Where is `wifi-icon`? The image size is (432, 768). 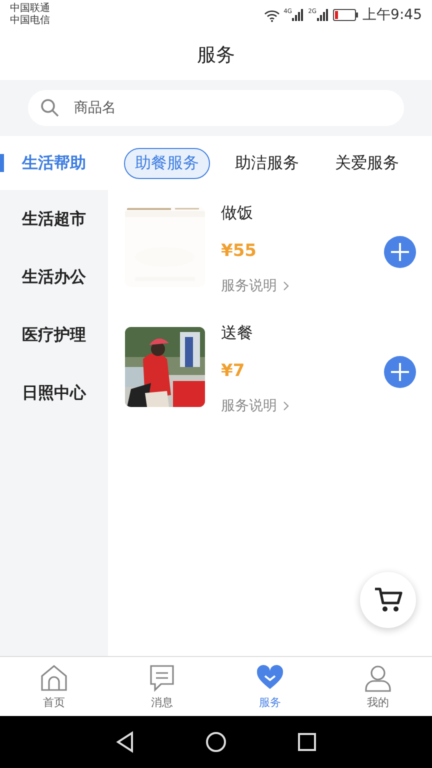
wifi-icon is located at coordinates (272, 15).